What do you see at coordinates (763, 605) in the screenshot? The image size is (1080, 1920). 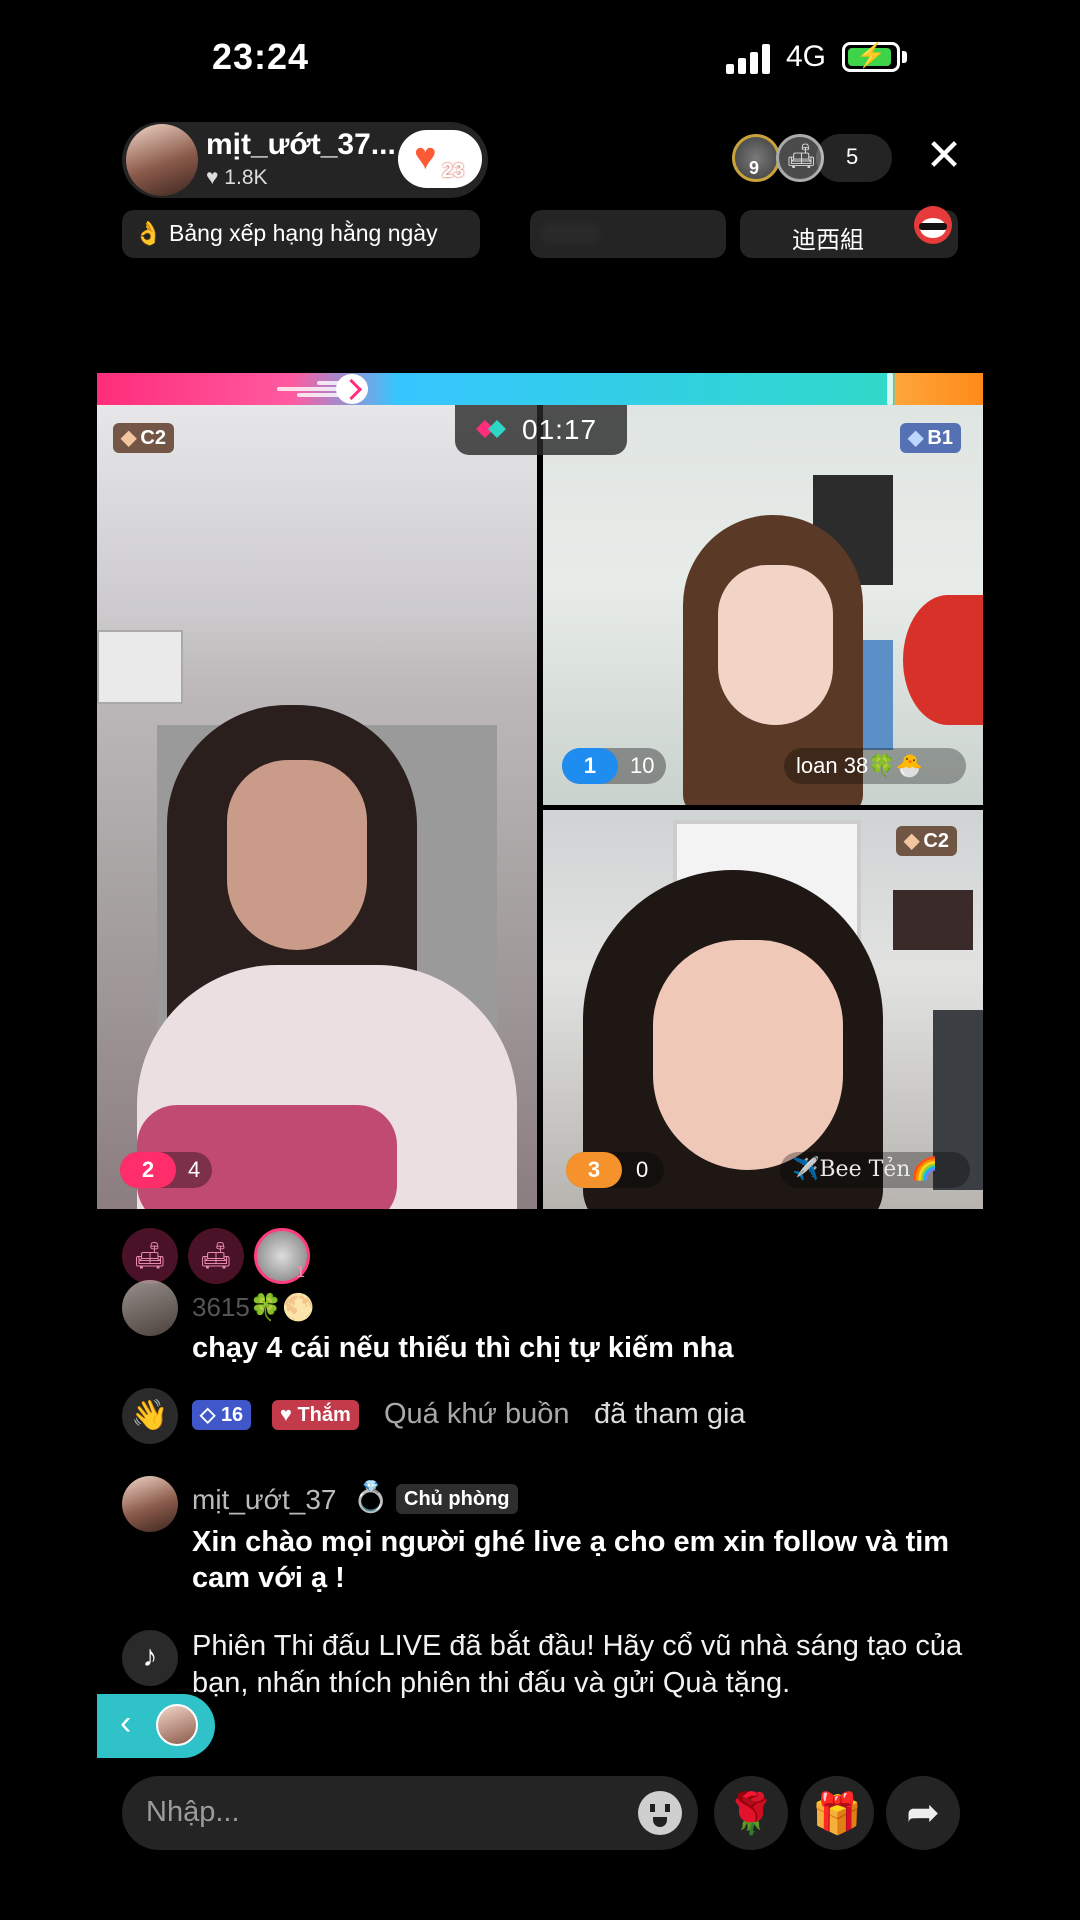 I see `video-pane-top-right` at bounding box center [763, 605].